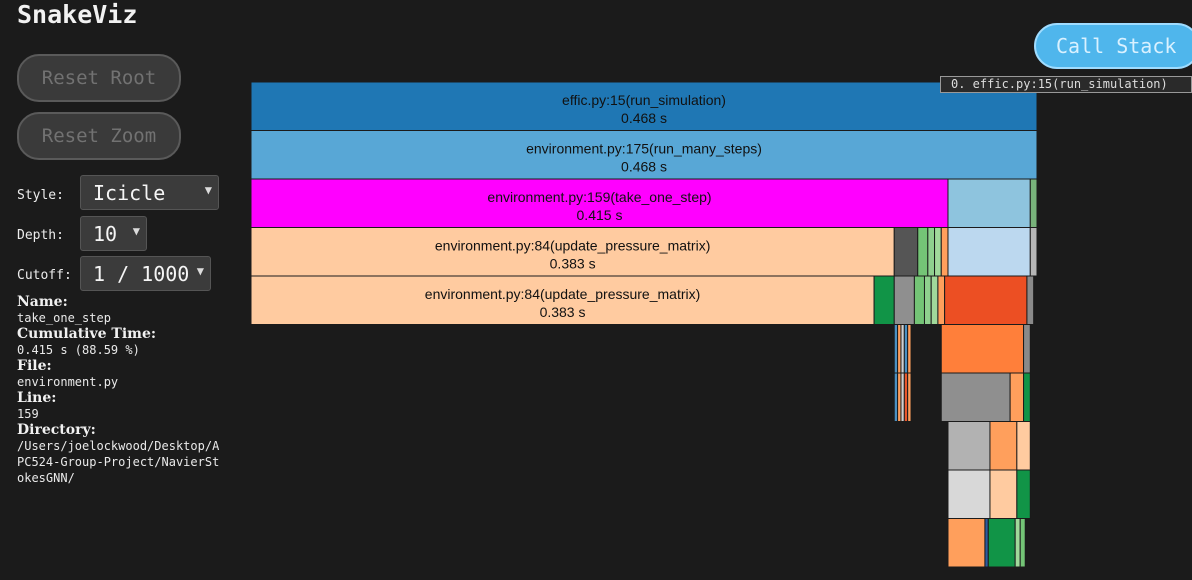 The width and height of the screenshot is (1192, 580). I want to click on icicle-node-label: environment.py:175(run_many_steps), so click(644, 149).